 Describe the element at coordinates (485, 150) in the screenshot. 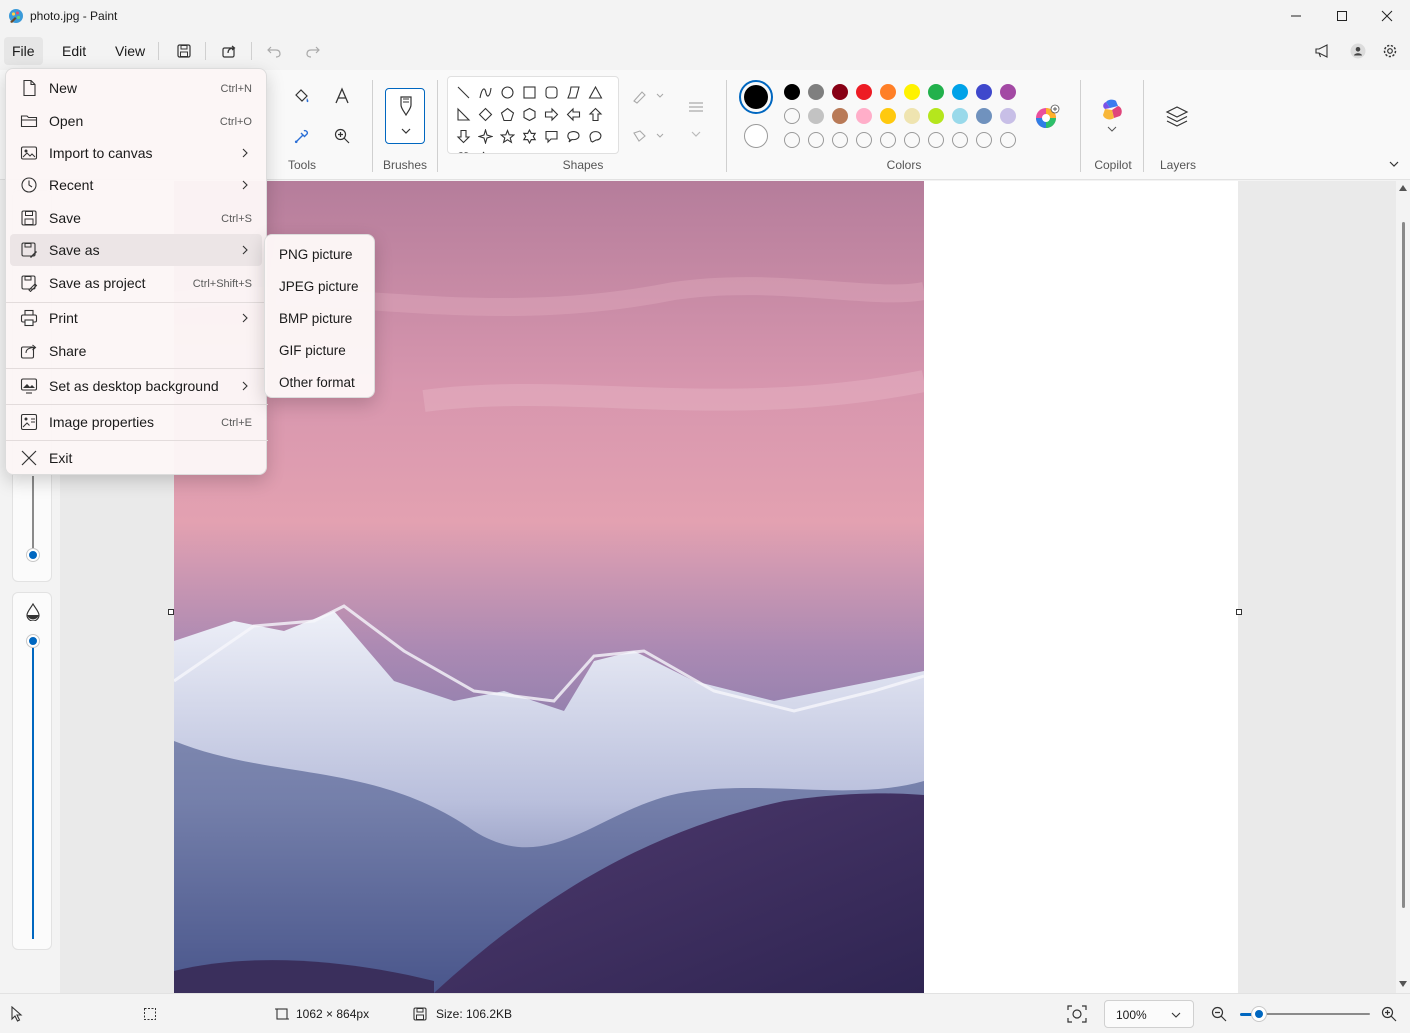

I see `lightning-shape-button` at that location.